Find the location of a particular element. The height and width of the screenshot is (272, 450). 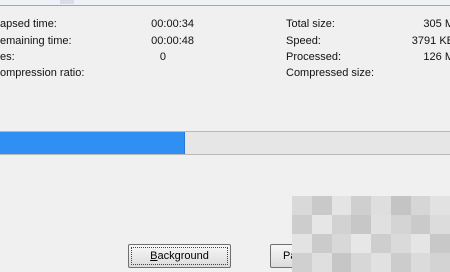

pixelated-overlay is located at coordinates (371, 234).